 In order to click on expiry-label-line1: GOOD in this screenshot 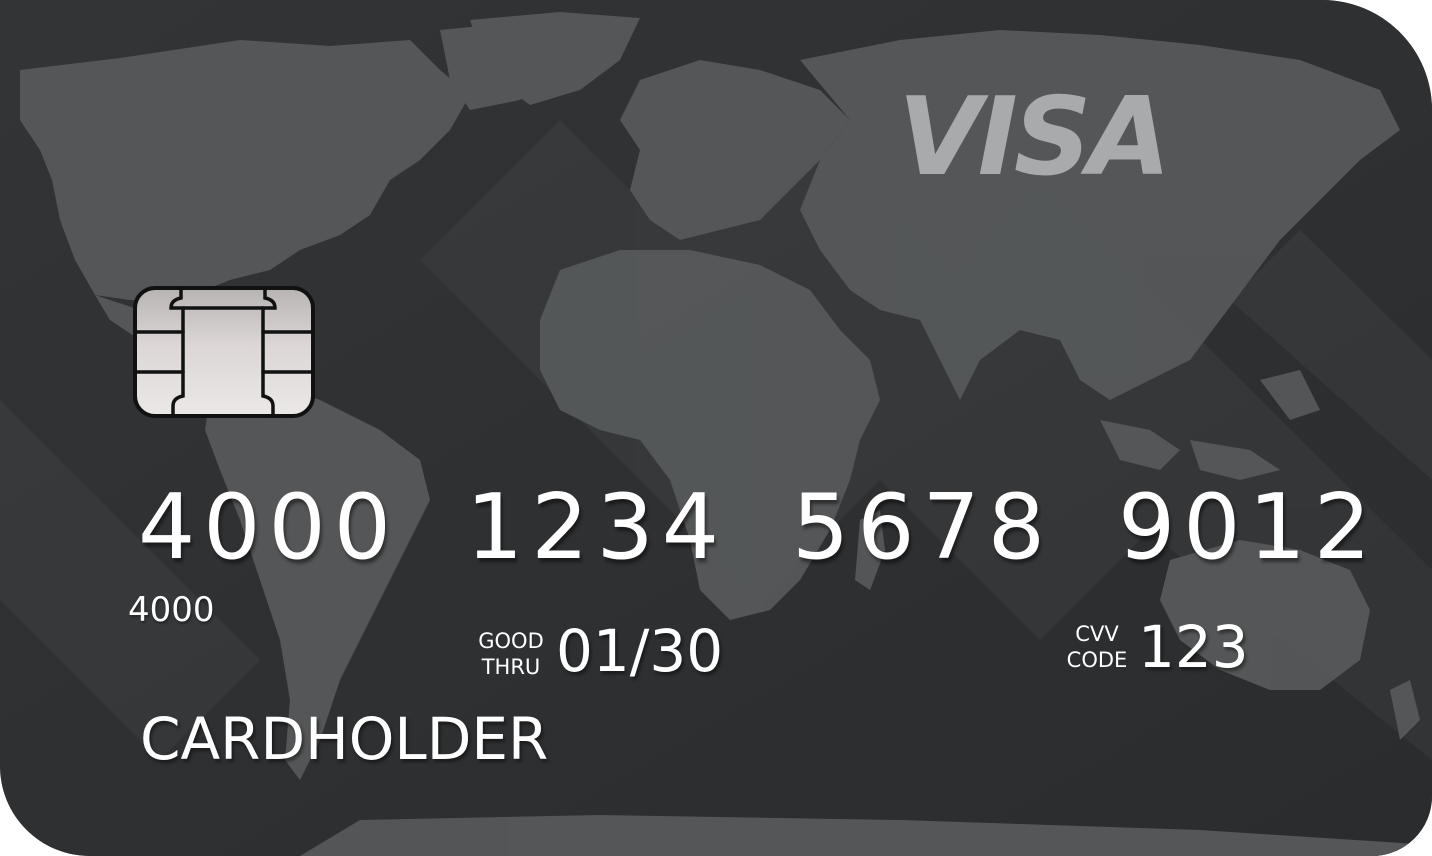, I will do `click(511, 641)`.